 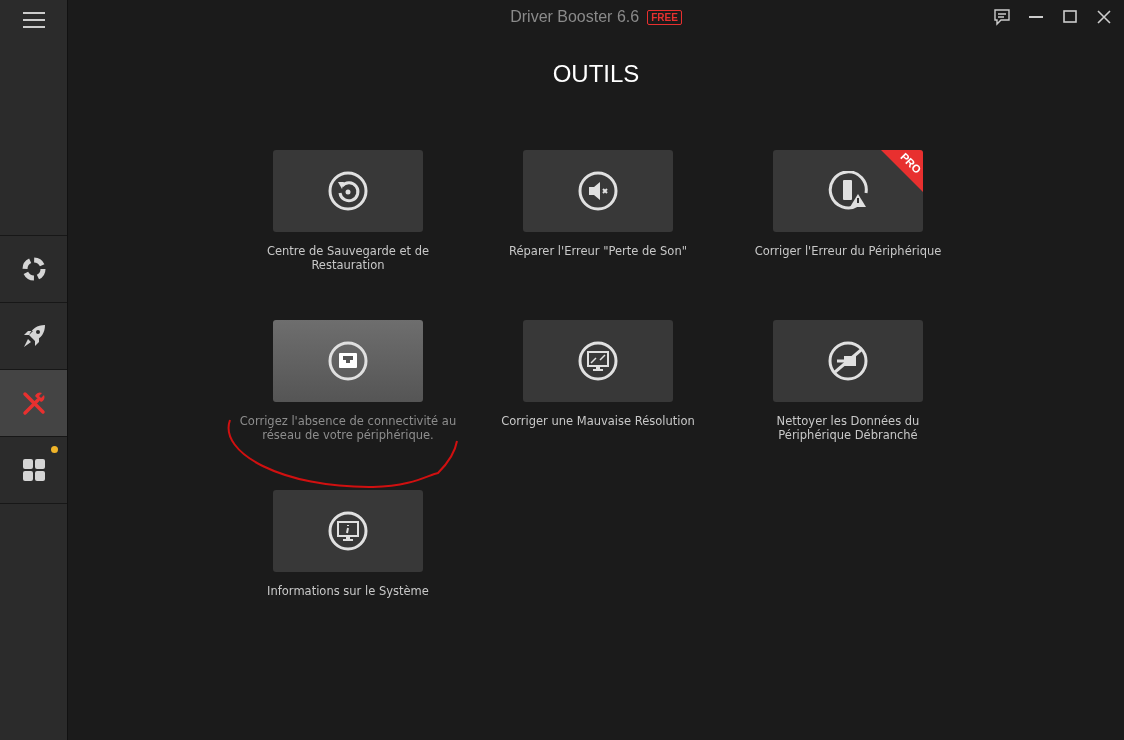 I want to click on chat-icon, so click(x=1002, y=17).